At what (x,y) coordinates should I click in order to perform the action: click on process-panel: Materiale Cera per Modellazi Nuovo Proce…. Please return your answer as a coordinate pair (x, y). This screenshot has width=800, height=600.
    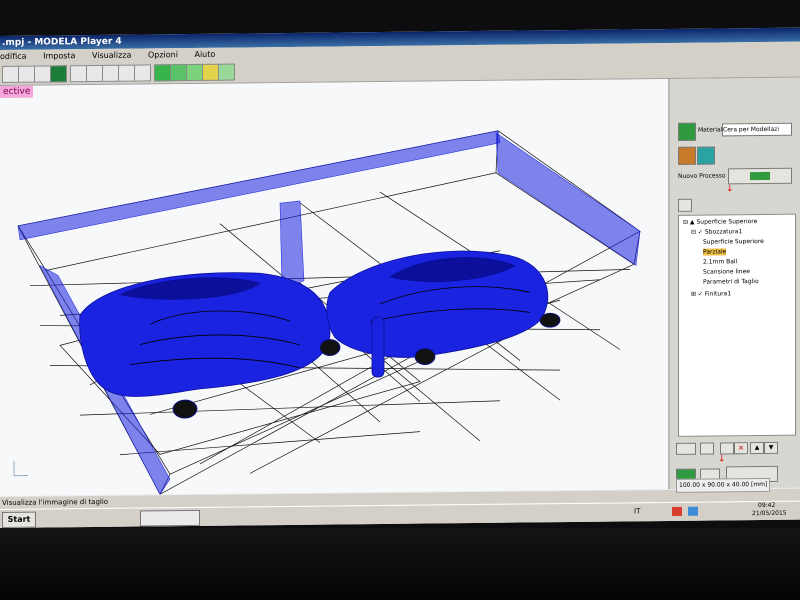
    Looking at the image, I should click on (735, 283).